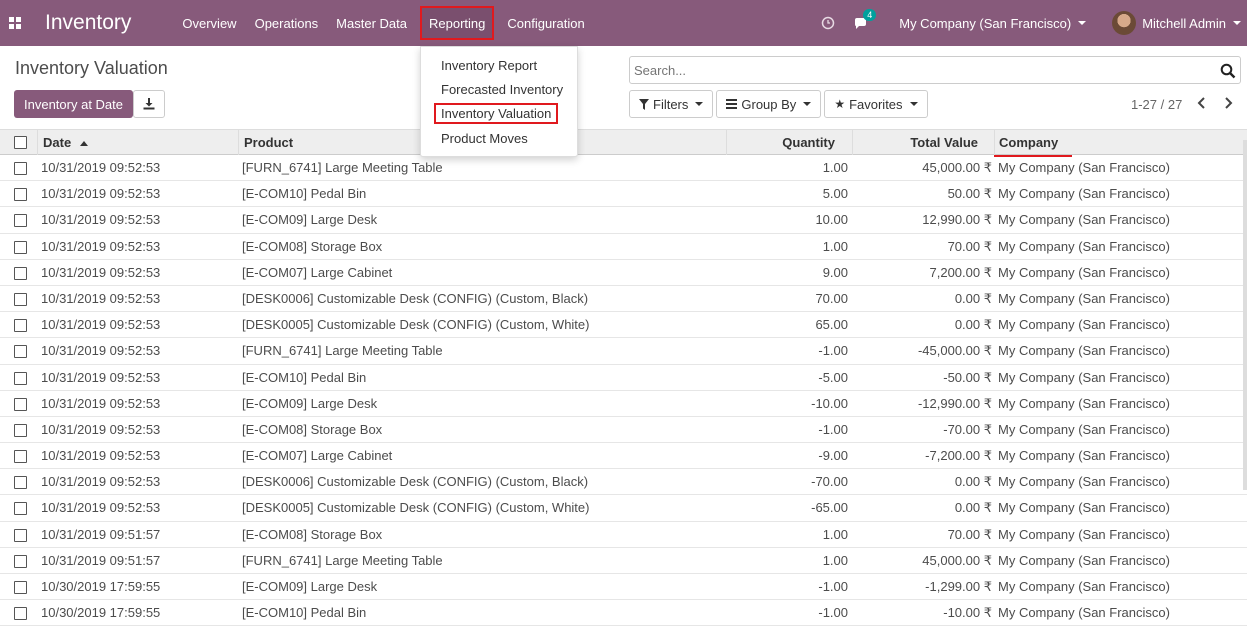 Image resolution: width=1247 pixels, height=633 pixels. Describe the element at coordinates (957, 560) in the screenshot. I see `cell-total-value: 45,000.00 ₹` at that location.